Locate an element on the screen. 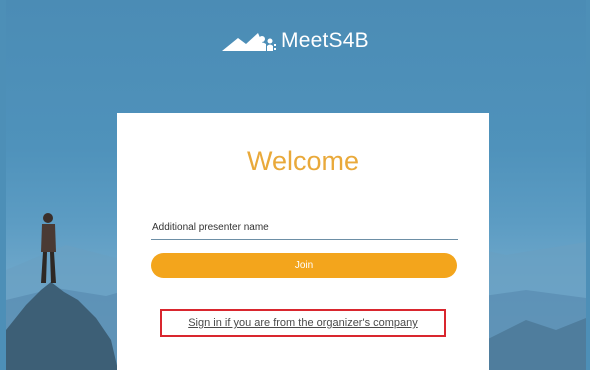 This screenshot has height=370, width=590. brand-name: MeetS4B is located at coordinates (325, 40).